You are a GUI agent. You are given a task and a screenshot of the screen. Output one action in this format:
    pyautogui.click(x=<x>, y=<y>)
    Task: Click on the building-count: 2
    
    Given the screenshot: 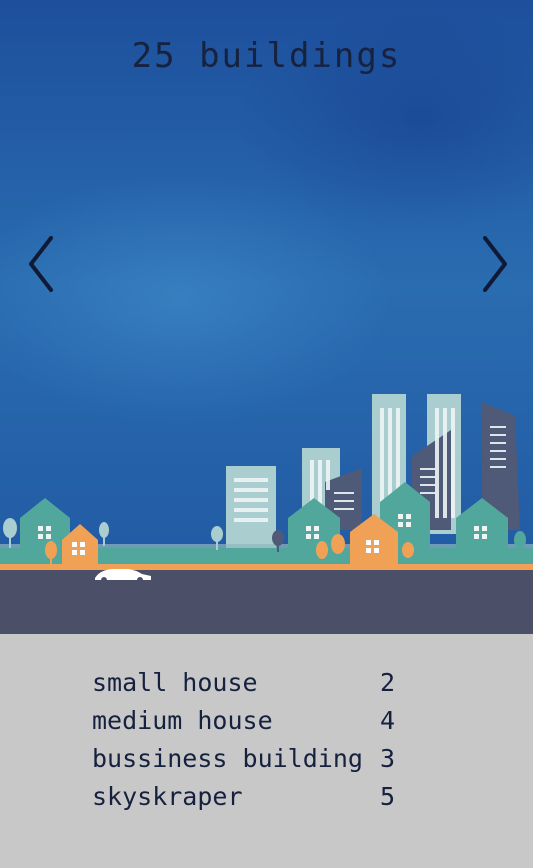 What is the action you would take?
    pyautogui.click(x=388, y=682)
    